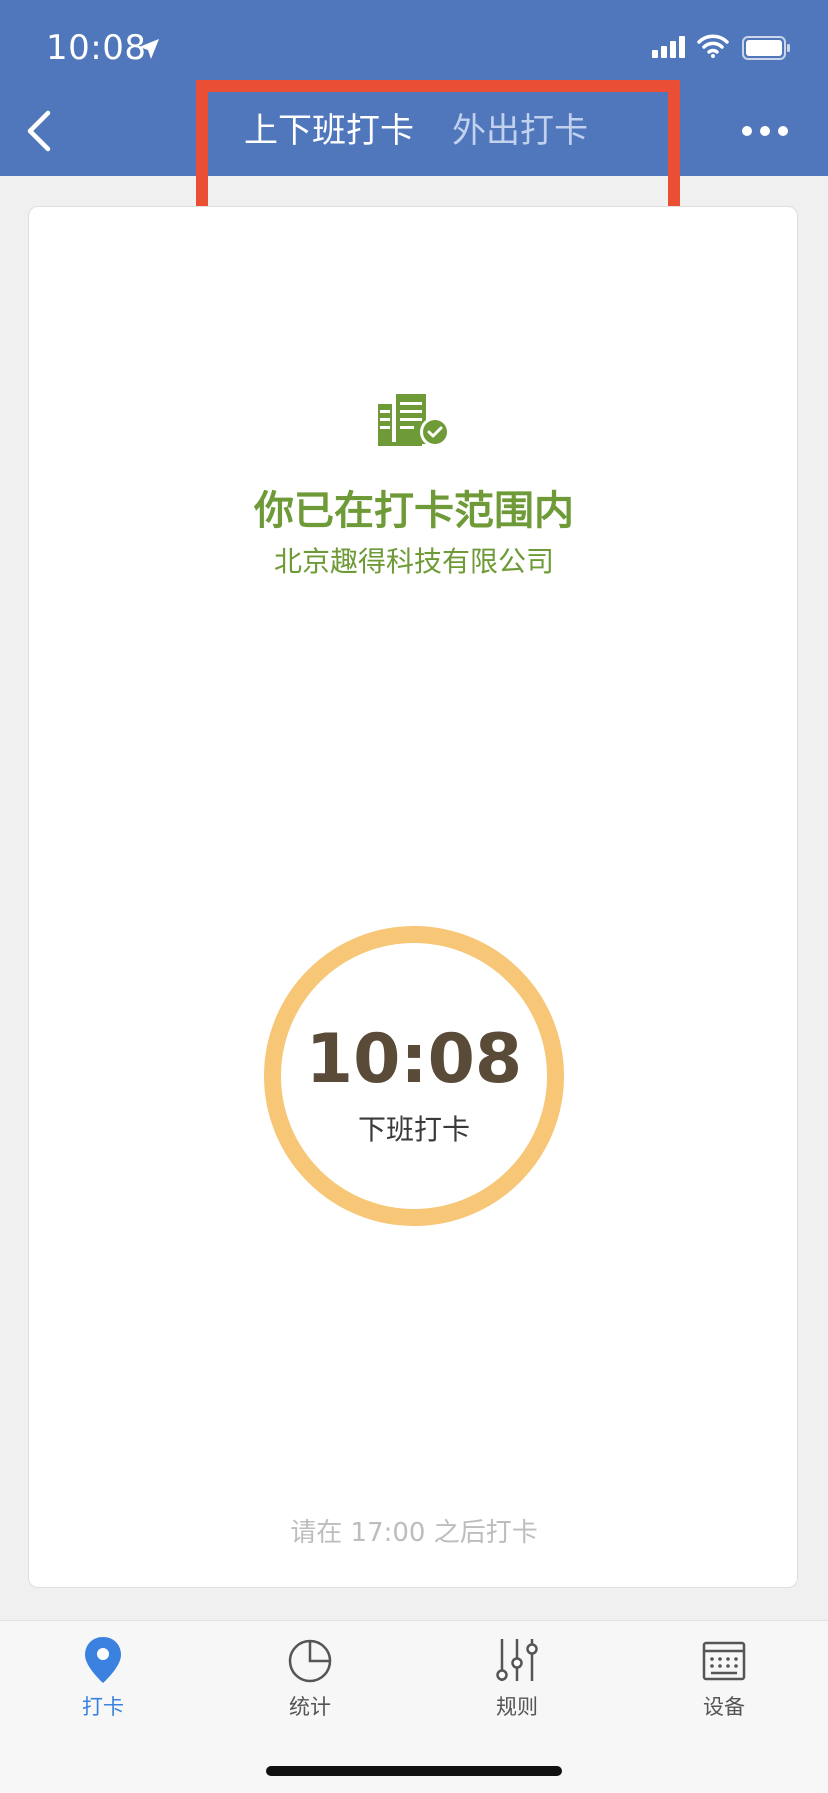  Describe the element at coordinates (414, 1771) in the screenshot. I see `home-indicator` at that location.